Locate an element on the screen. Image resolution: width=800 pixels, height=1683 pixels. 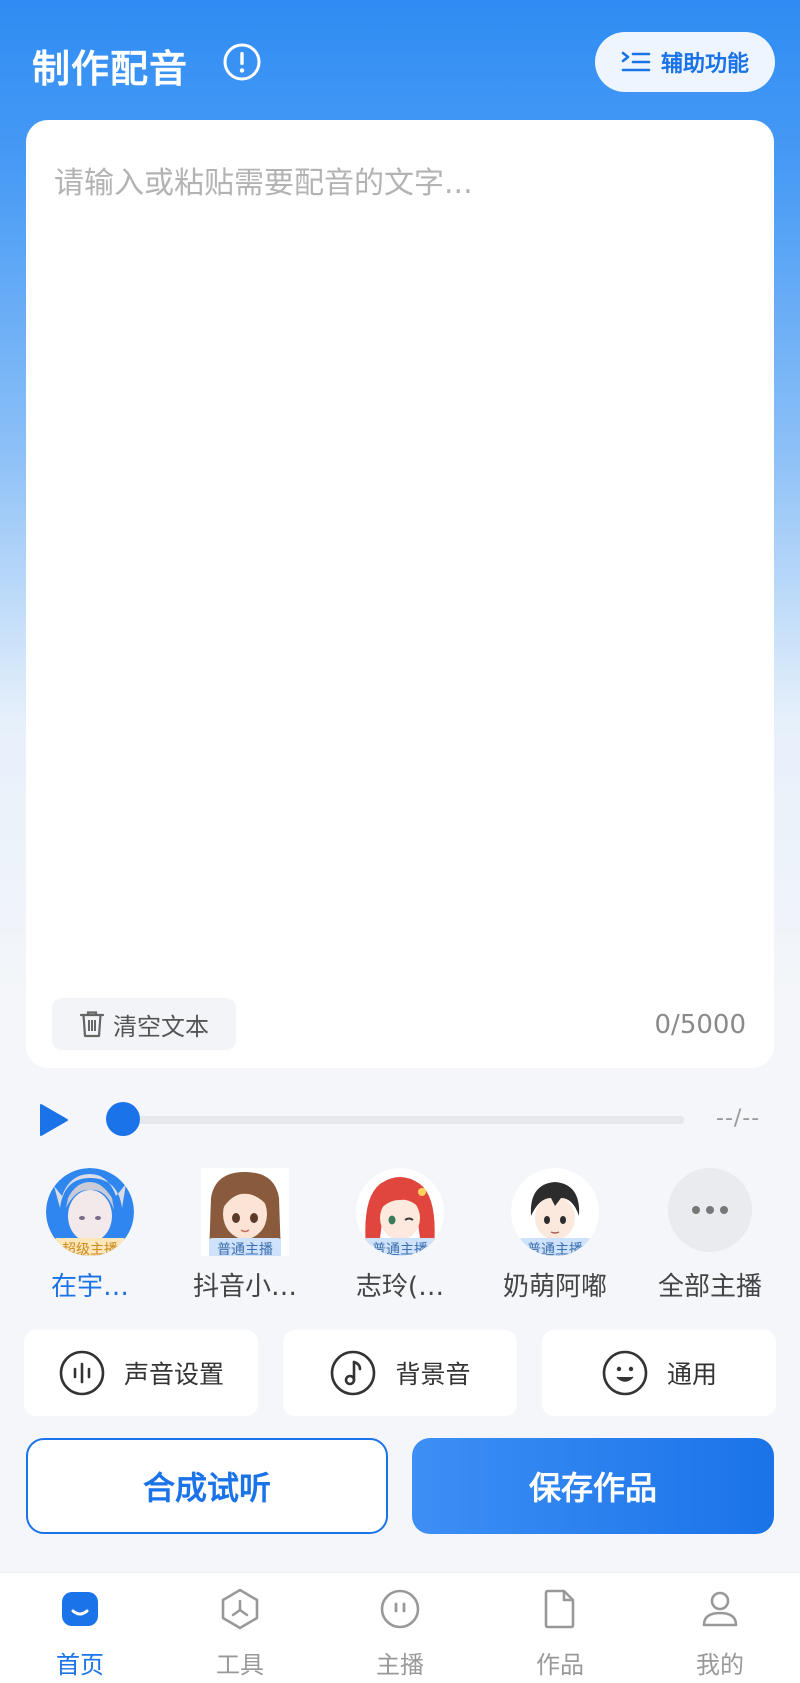
tab-anchor-label: 主播 is located at coordinates (400, 1665).